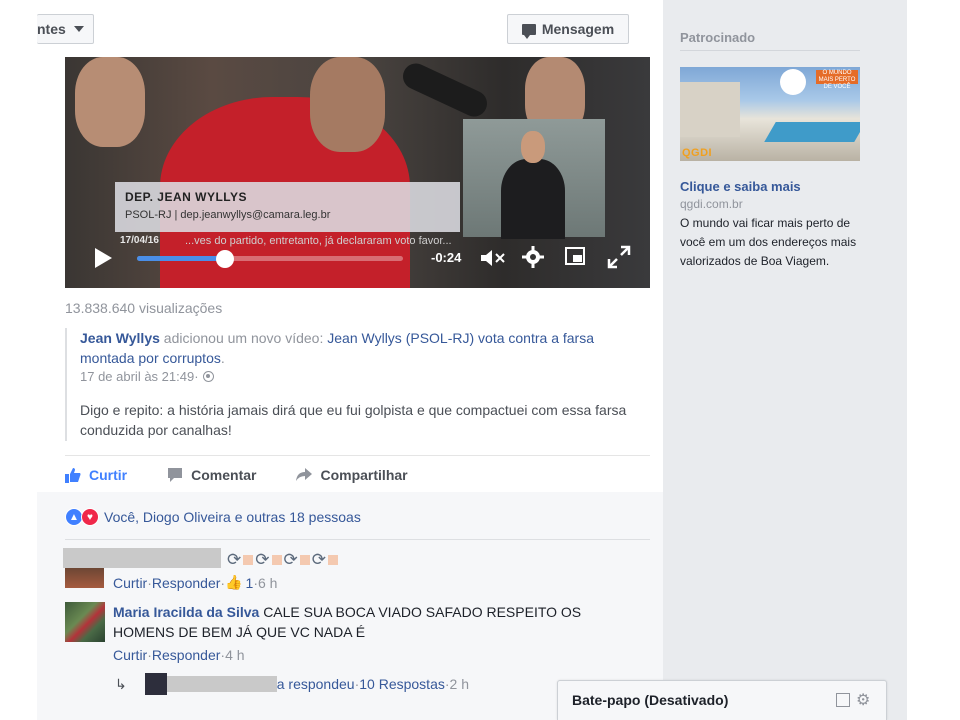 The image size is (960, 720). What do you see at coordinates (533, 199) in the screenshot?
I see `interpreter-body` at bounding box center [533, 199].